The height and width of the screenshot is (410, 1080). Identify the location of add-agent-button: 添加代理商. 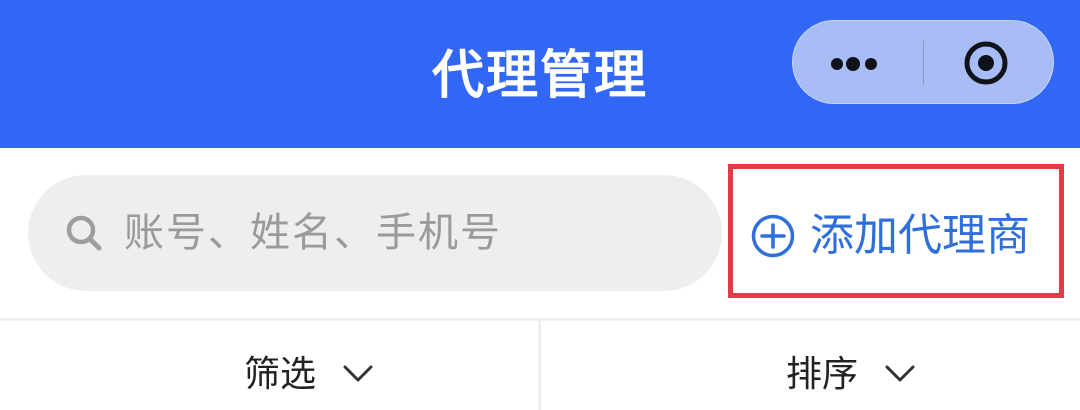
(902, 236).